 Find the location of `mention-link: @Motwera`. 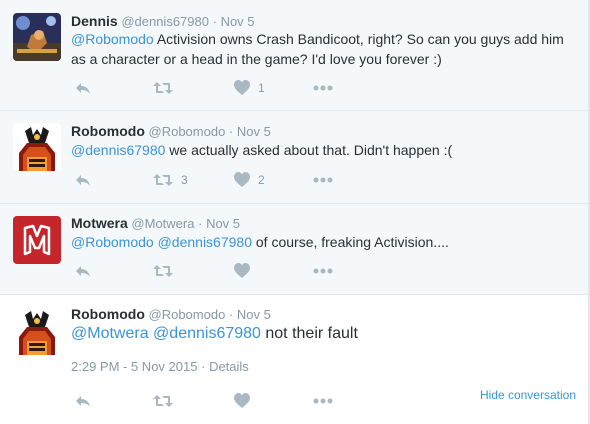

mention-link: @Motwera is located at coordinates (110, 333).